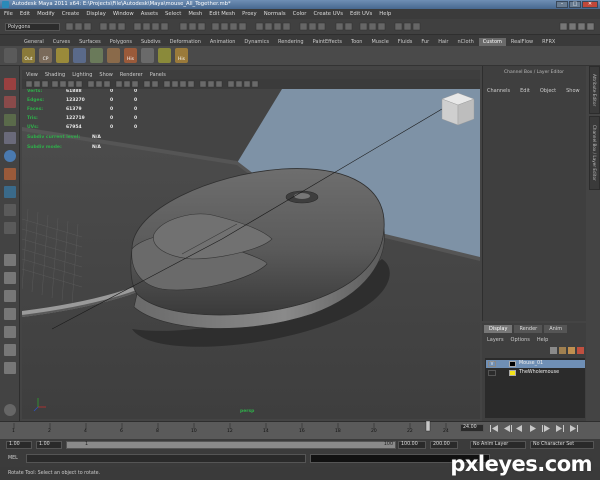 Image resolution: width=600 pixels, height=480 pixels. Describe the element at coordinates (10, 210) in the screenshot. I see `soft-mod-tool-icon` at that location.